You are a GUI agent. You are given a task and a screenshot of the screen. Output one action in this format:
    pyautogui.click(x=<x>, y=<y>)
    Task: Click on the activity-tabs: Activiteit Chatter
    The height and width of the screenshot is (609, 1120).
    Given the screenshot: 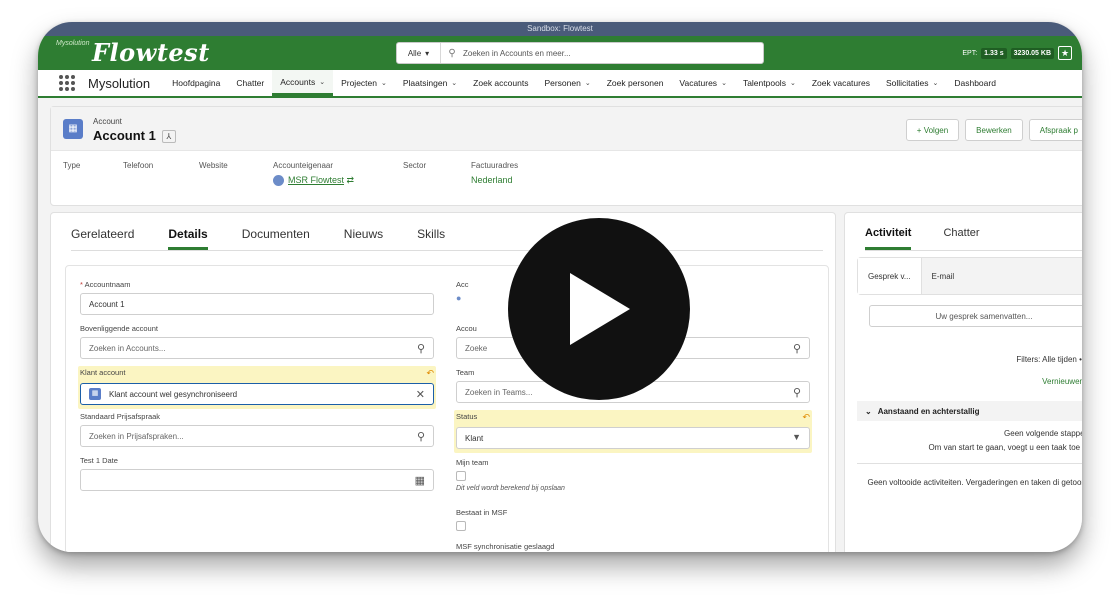 What is the action you would take?
    pyautogui.click(x=973, y=239)
    